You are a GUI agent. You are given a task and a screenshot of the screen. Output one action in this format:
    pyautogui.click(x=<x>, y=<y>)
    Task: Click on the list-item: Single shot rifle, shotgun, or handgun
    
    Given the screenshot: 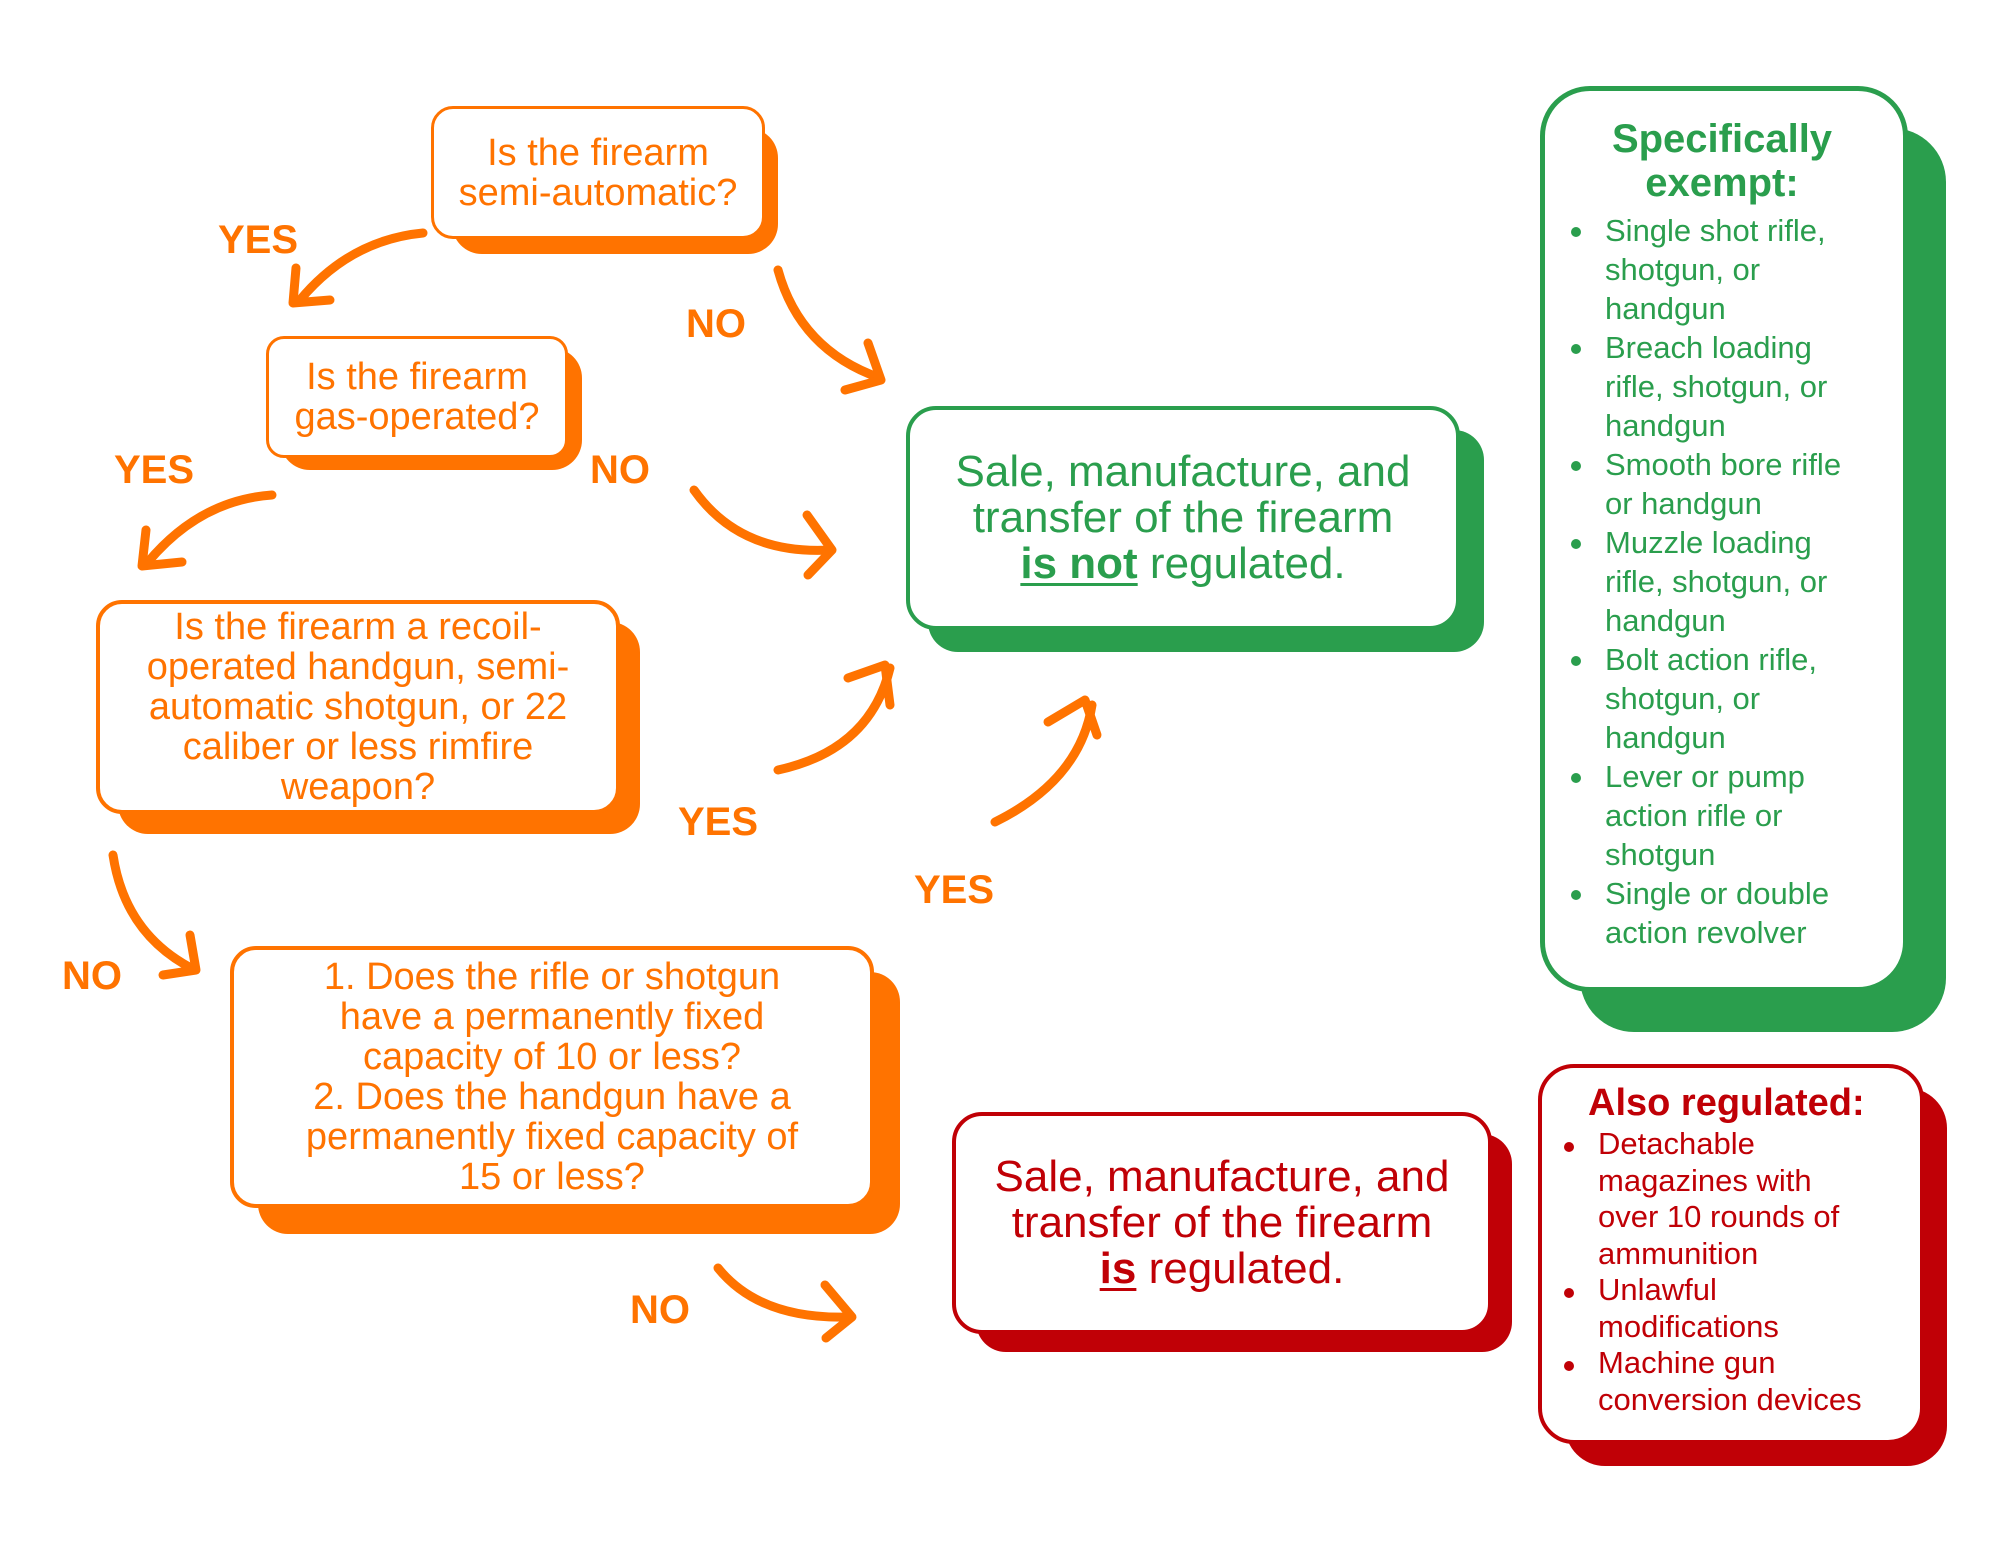 What is the action you would take?
    pyautogui.click(x=1728, y=269)
    